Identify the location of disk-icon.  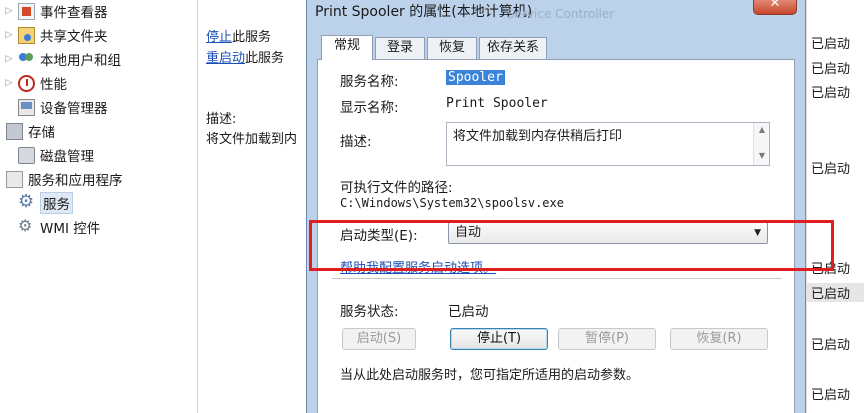
(26, 155).